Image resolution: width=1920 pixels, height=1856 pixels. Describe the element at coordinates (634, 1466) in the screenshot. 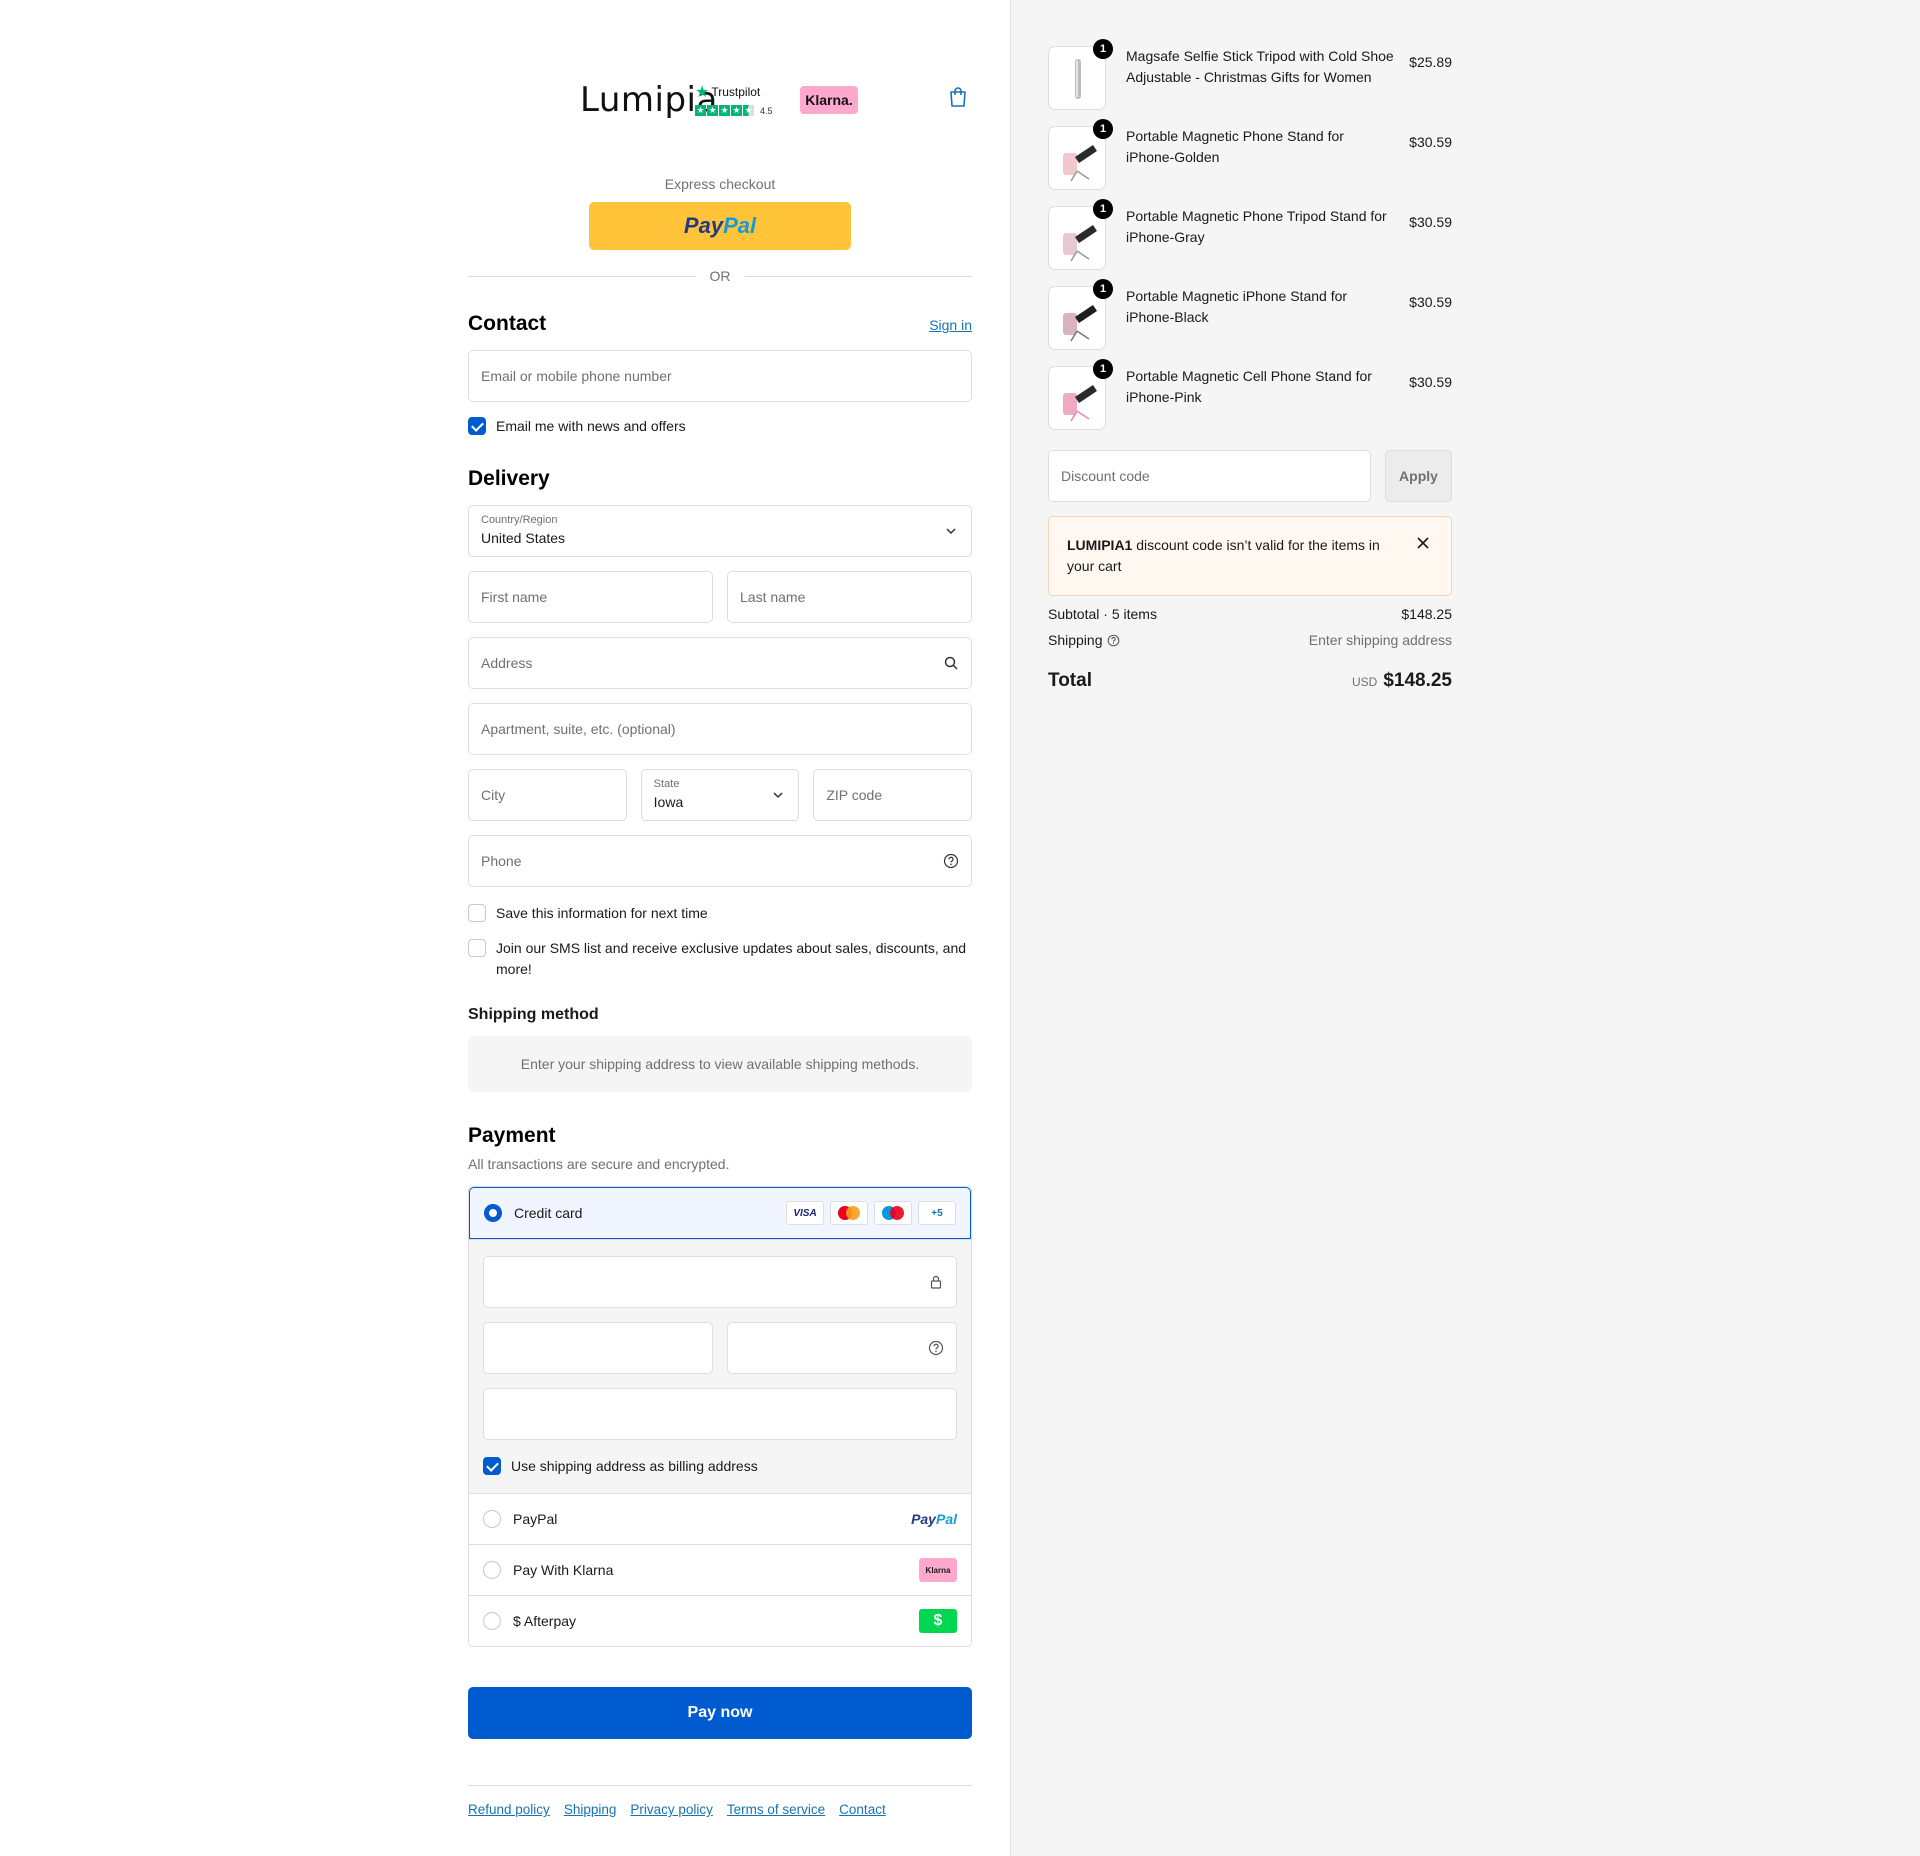

I see `billing-same-label: Use shipping address as billing address` at that location.